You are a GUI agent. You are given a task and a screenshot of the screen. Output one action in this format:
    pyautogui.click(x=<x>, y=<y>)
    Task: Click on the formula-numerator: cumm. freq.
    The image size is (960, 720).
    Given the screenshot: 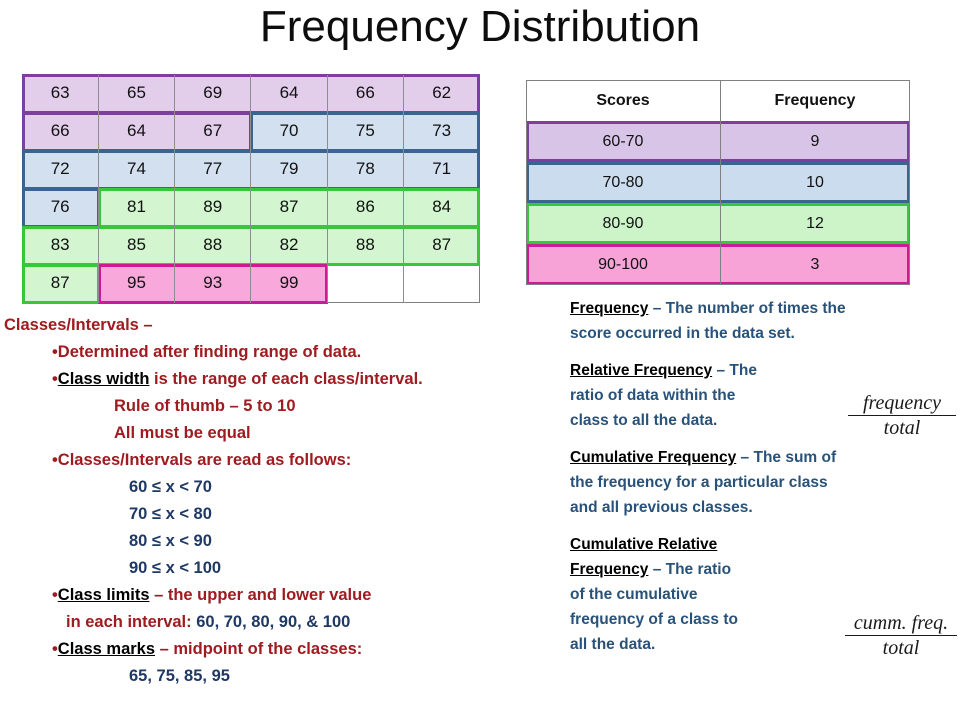 What is the action you would take?
    pyautogui.click(x=901, y=624)
    